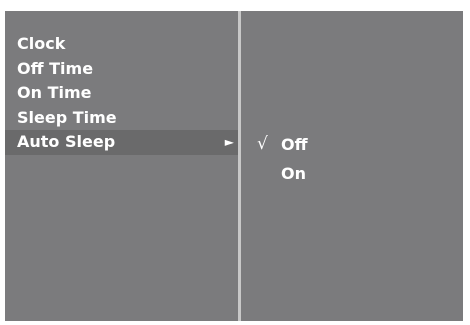 The width and height of the screenshot is (470, 325). Describe the element at coordinates (55, 68) in the screenshot. I see `menu-item-label: Off Time` at that location.